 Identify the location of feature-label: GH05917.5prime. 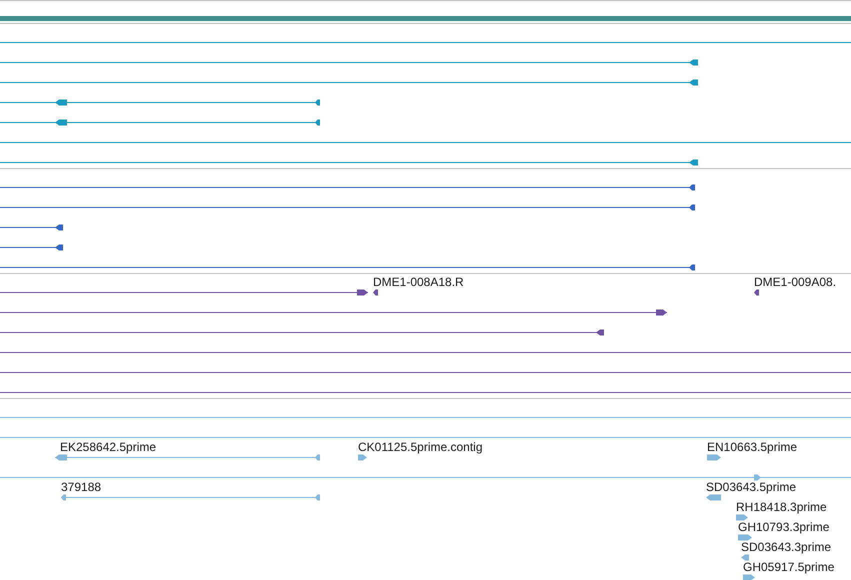
(788, 567).